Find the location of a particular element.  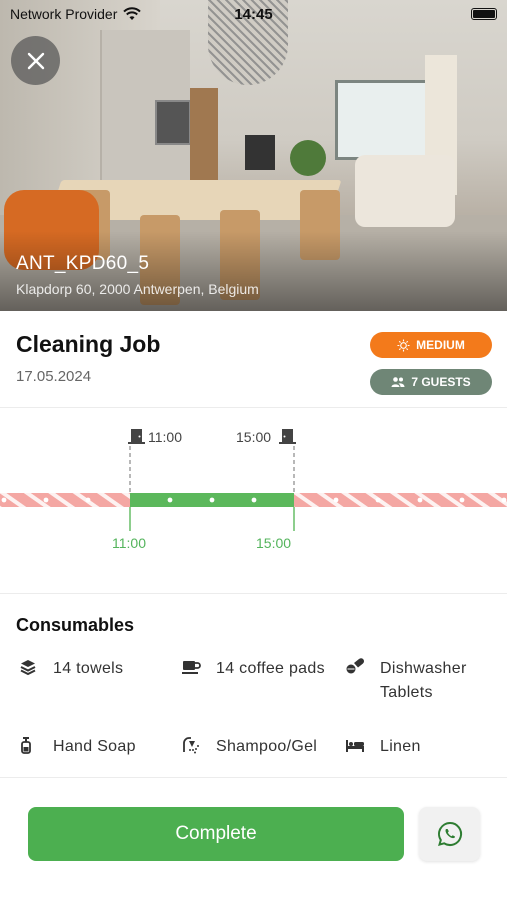

shower-icon is located at coordinates (191, 745).